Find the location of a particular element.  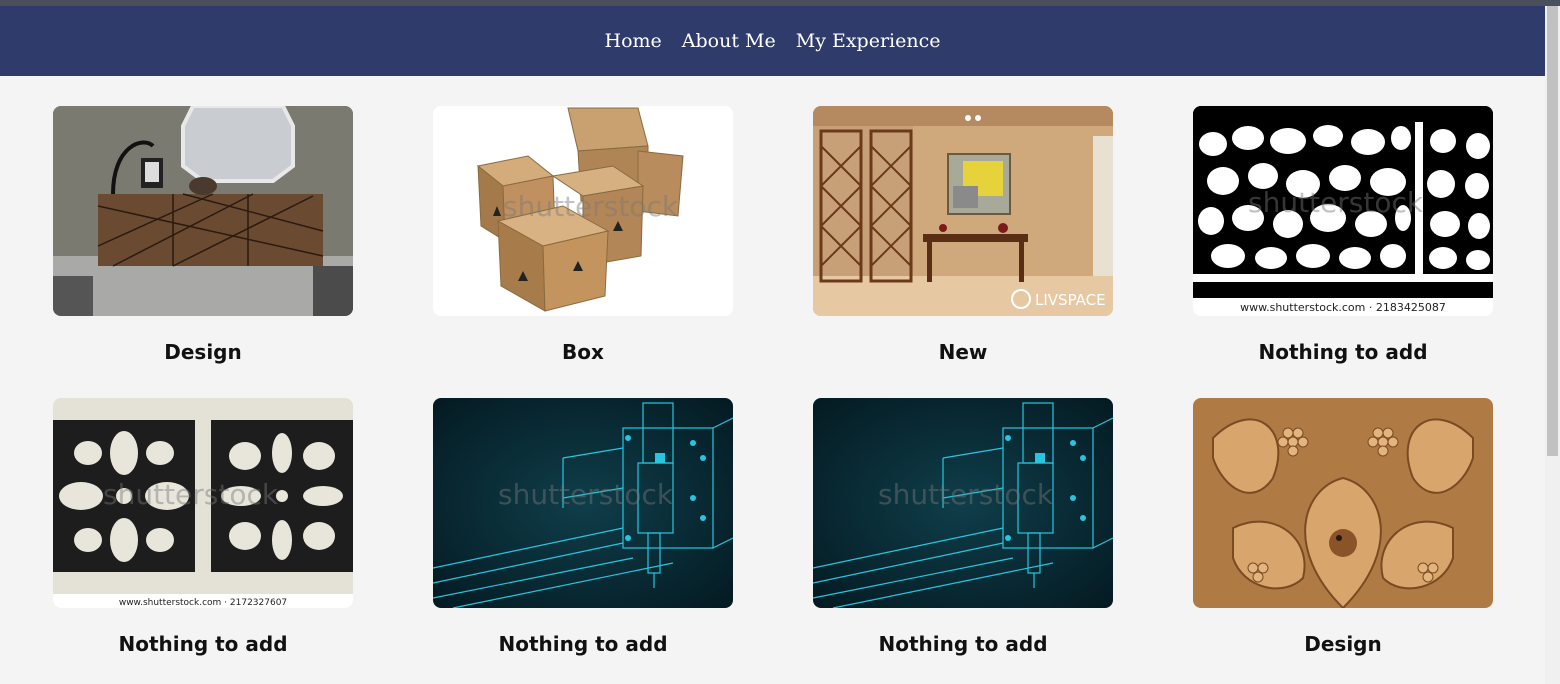

page-scrollbar is located at coordinates (1552, 345).